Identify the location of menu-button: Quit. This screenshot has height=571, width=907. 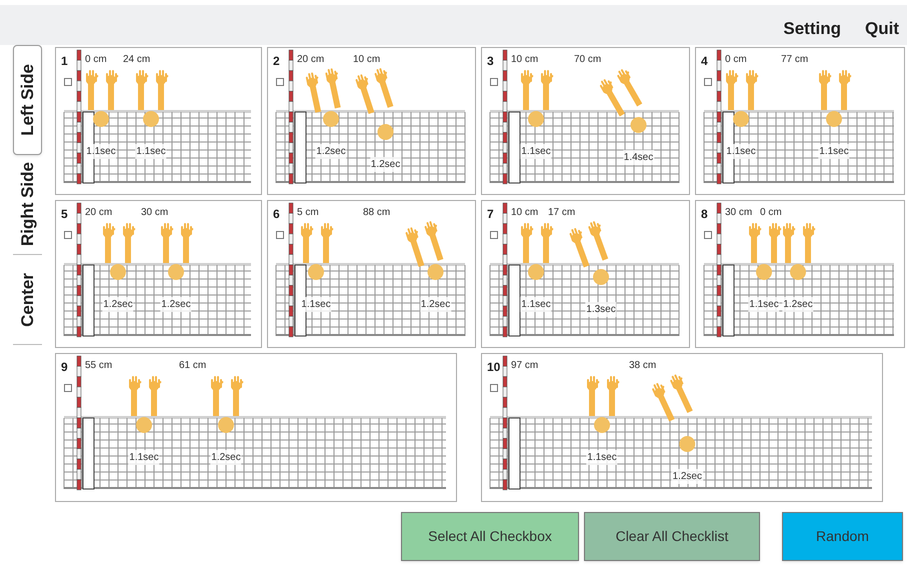
(882, 28).